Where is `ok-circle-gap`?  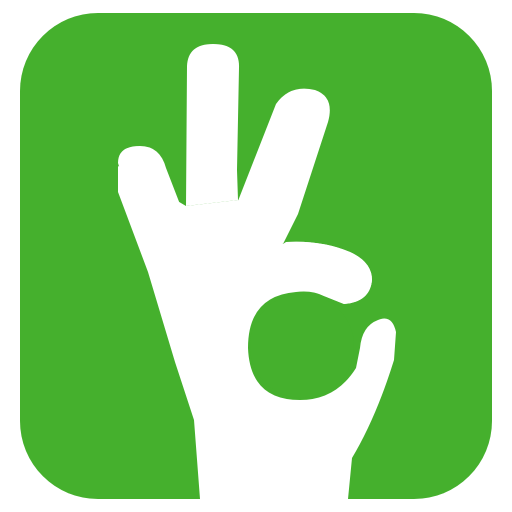
ok-circle-gap is located at coordinates (302, 346).